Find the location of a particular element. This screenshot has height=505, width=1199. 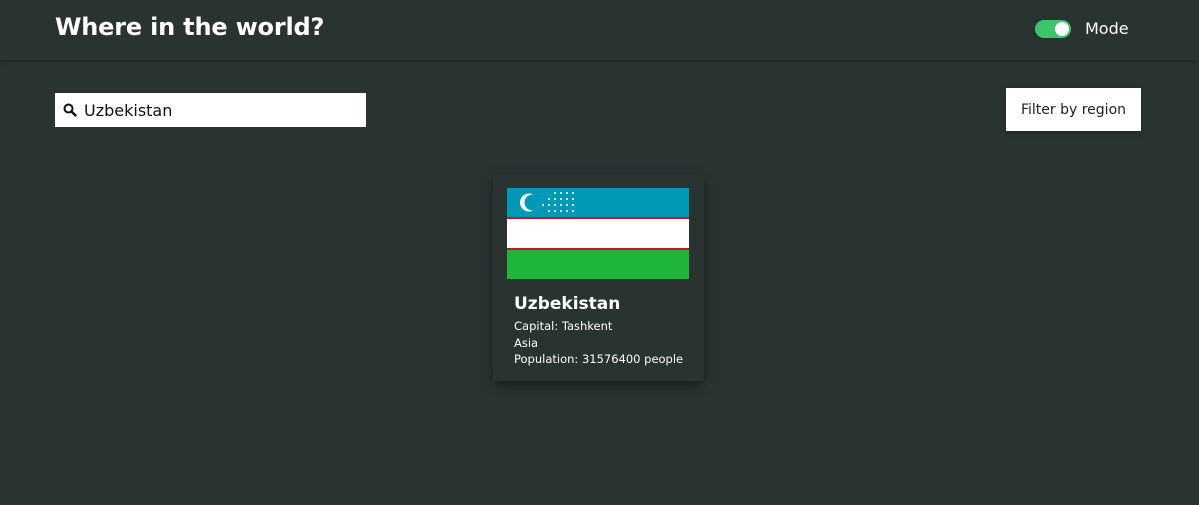

mode-label: Mode is located at coordinates (1107, 28).